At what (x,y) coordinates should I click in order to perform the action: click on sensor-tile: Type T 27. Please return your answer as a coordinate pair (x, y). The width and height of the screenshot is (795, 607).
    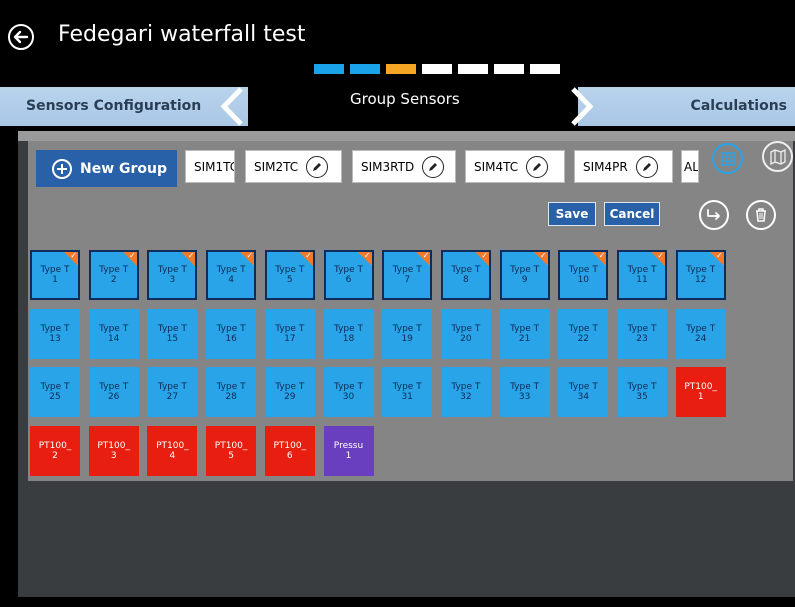
    Looking at the image, I should click on (172, 392).